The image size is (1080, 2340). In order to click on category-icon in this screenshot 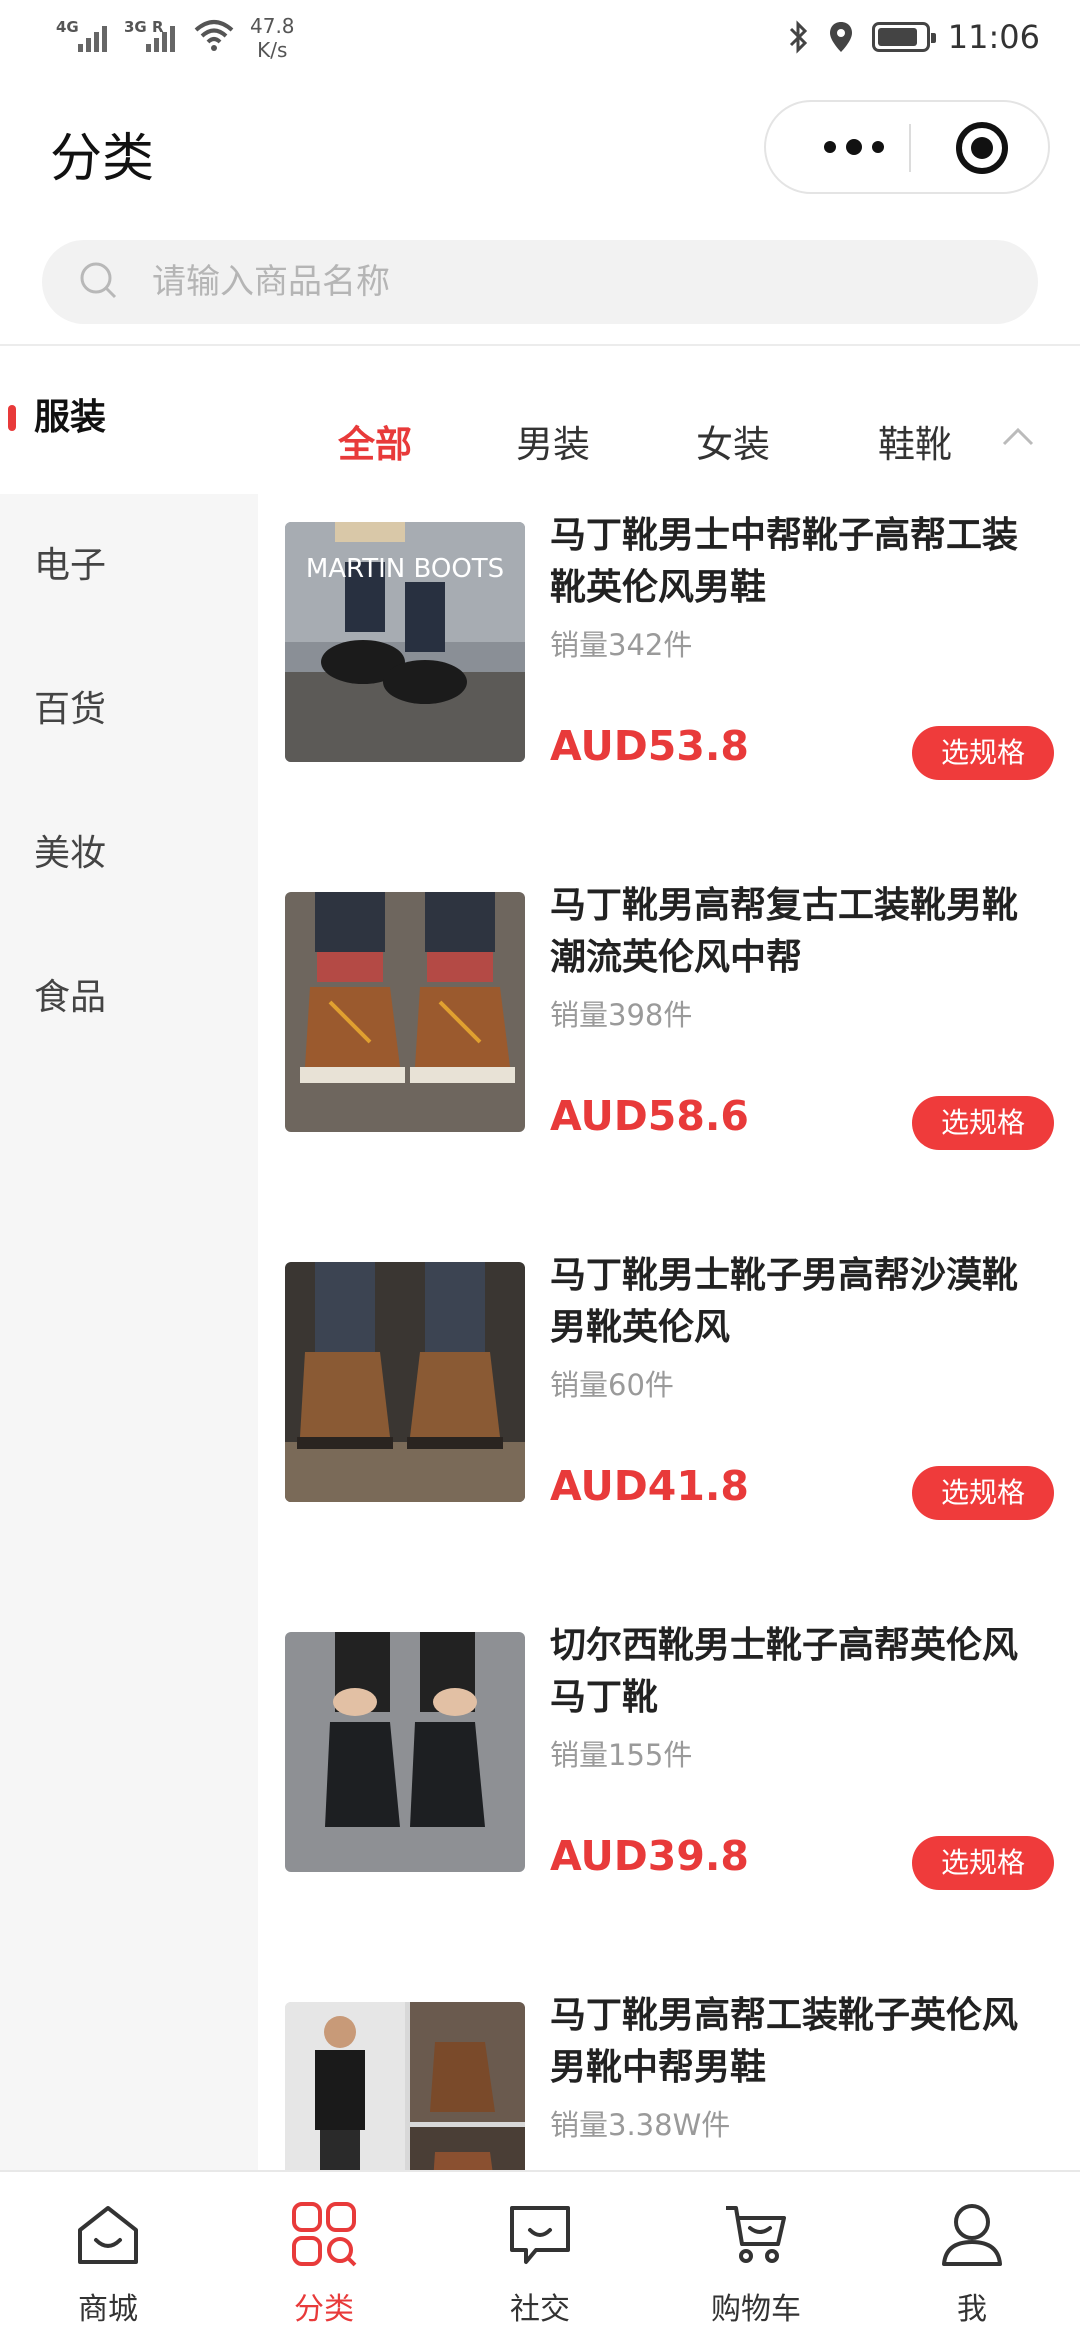, I will do `click(324, 2234)`.